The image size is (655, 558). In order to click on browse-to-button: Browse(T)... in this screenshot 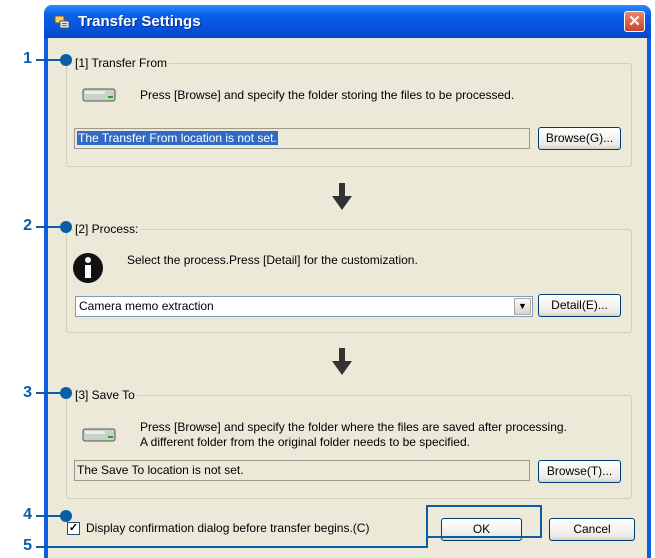, I will do `click(579, 471)`.